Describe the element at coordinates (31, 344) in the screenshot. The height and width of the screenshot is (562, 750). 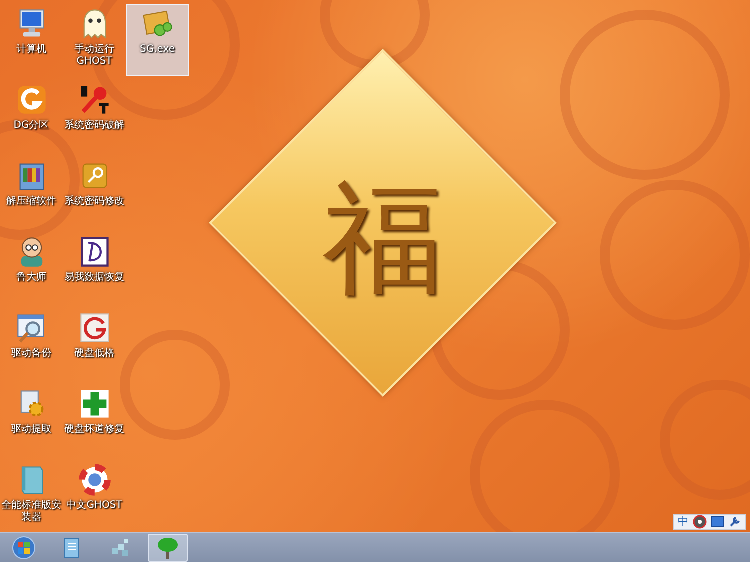
I see `desktop-shortcut: 驱动备份` at that location.